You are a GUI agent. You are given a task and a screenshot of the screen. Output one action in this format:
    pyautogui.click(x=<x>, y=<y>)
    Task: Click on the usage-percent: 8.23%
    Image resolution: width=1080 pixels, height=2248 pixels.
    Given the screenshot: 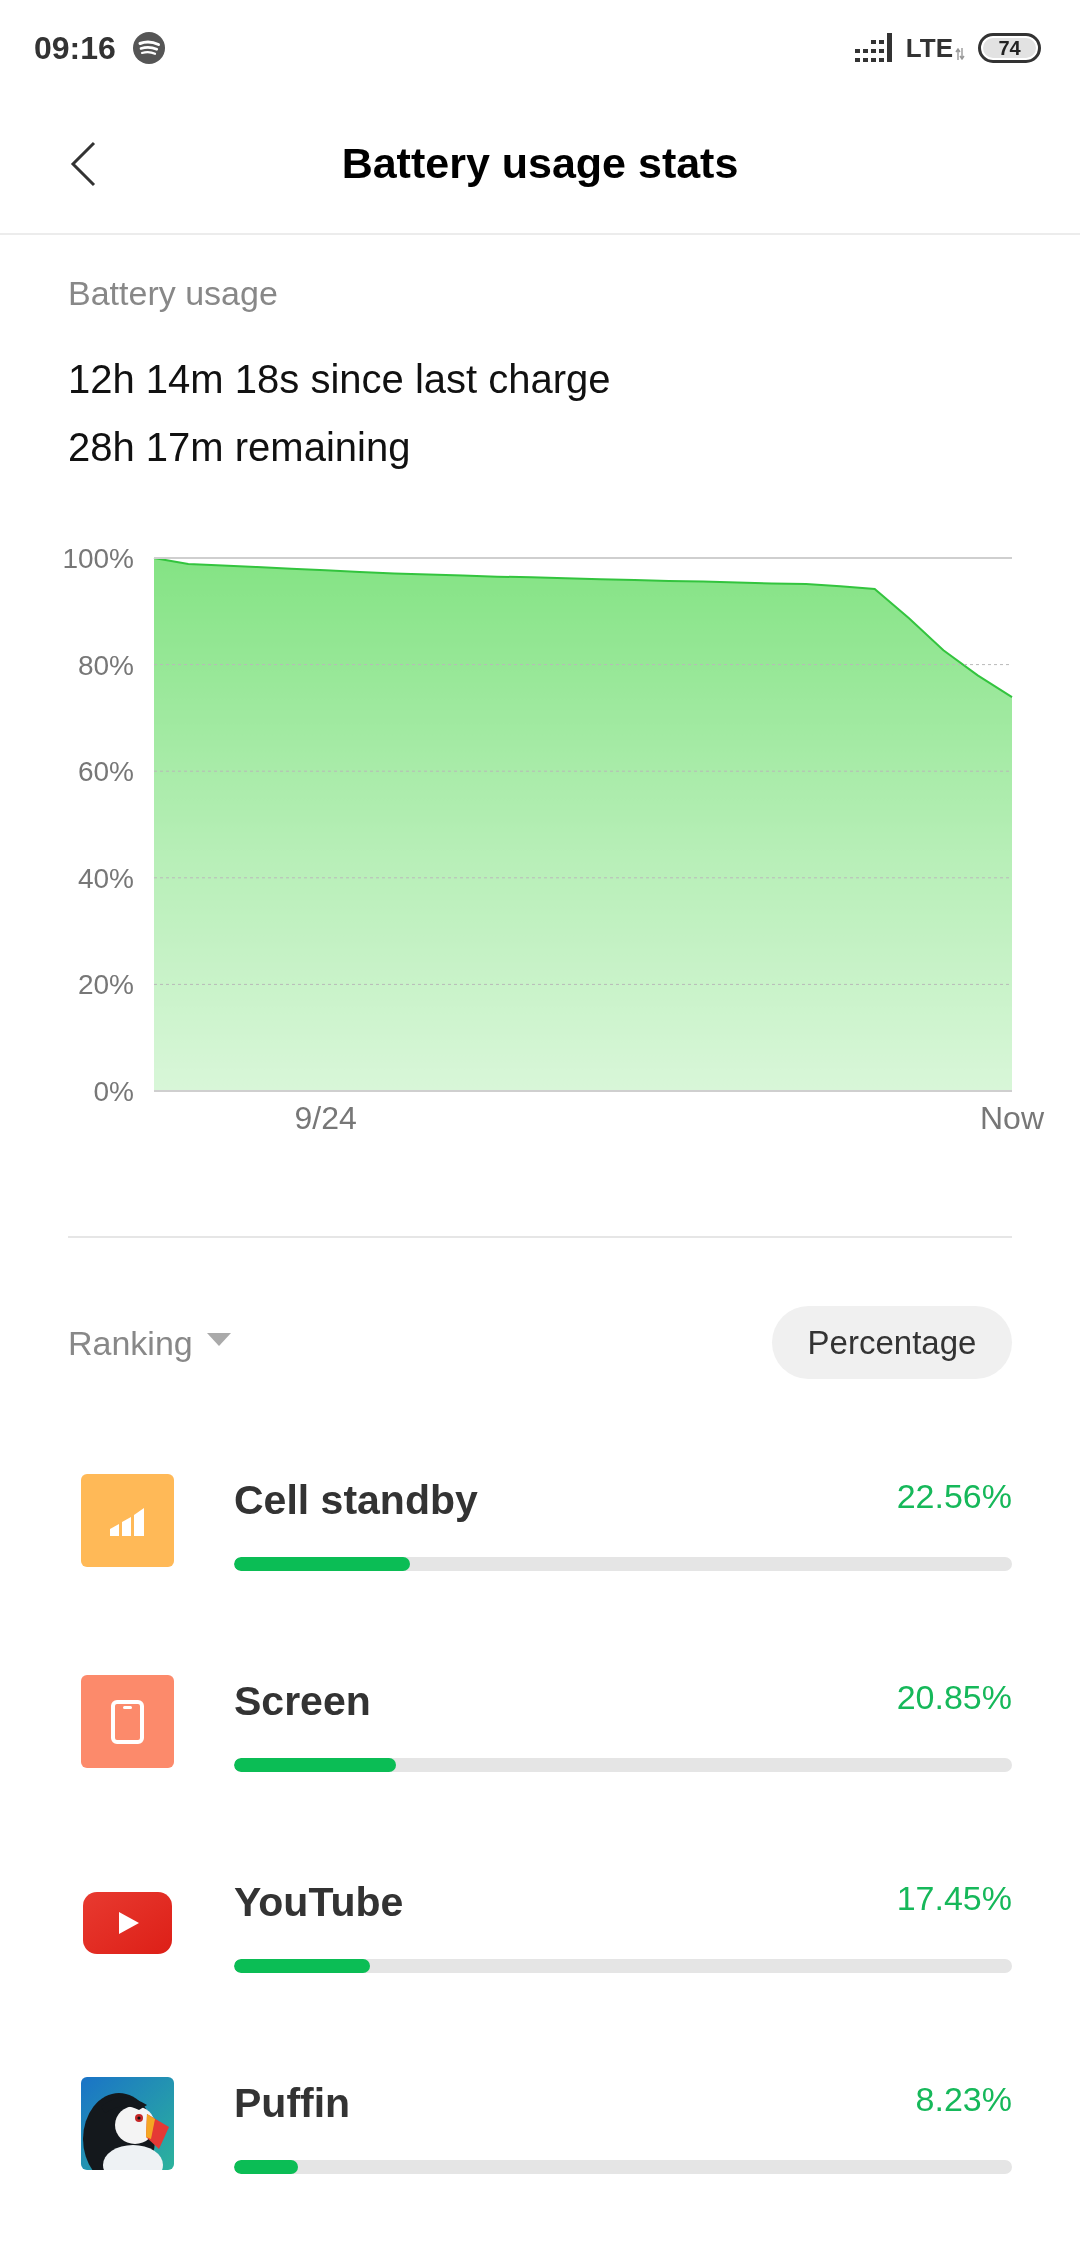 What is the action you would take?
    pyautogui.click(x=963, y=2099)
    